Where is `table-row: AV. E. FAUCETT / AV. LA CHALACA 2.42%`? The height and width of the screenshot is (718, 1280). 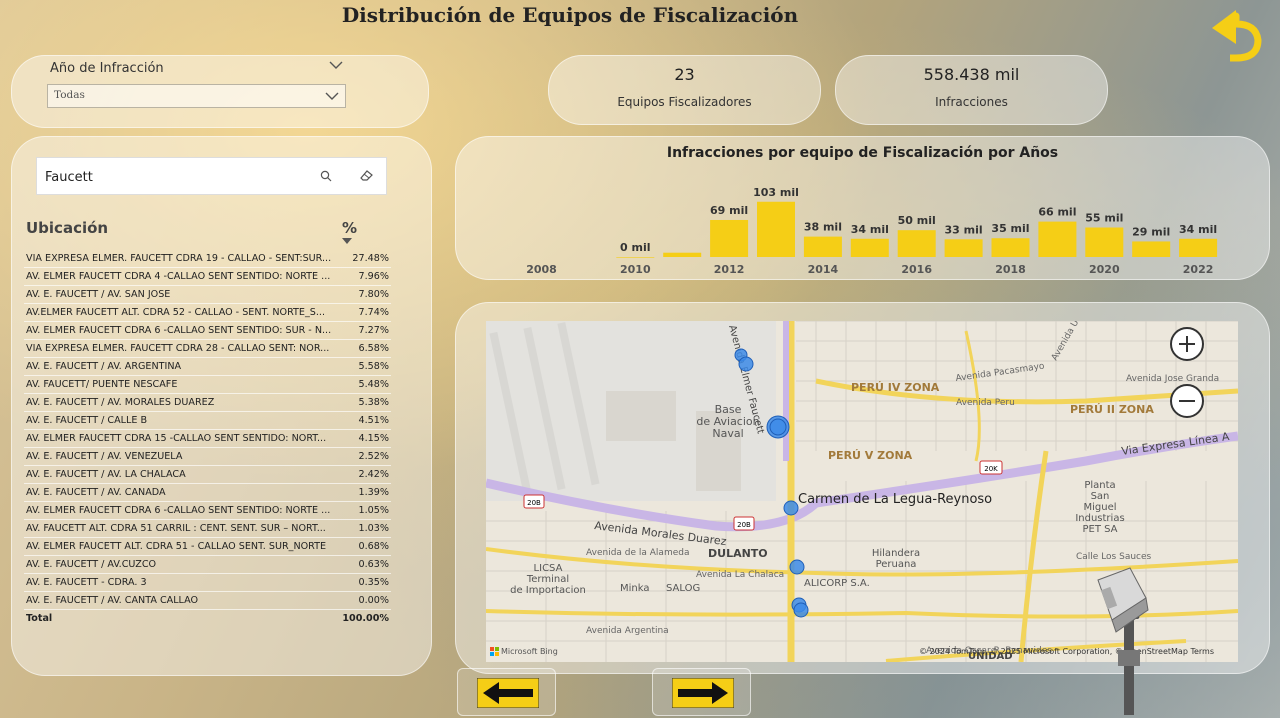 table-row: AV. E. FAUCETT / AV. LA CHALACA 2.42% is located at coordinates (207, 475).